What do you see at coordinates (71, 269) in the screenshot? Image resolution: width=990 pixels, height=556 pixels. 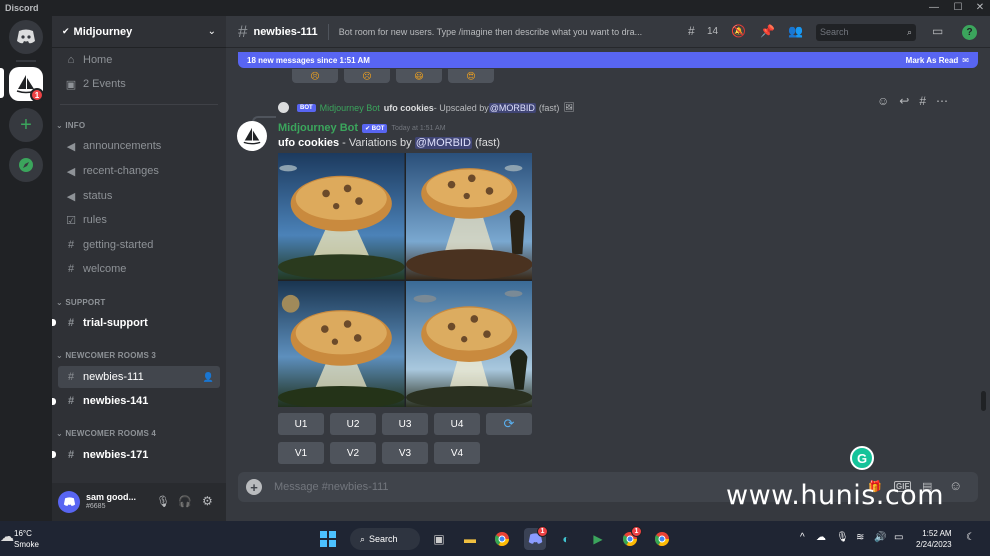 I see `hash-icon: #` at bounding box center [71, 269].